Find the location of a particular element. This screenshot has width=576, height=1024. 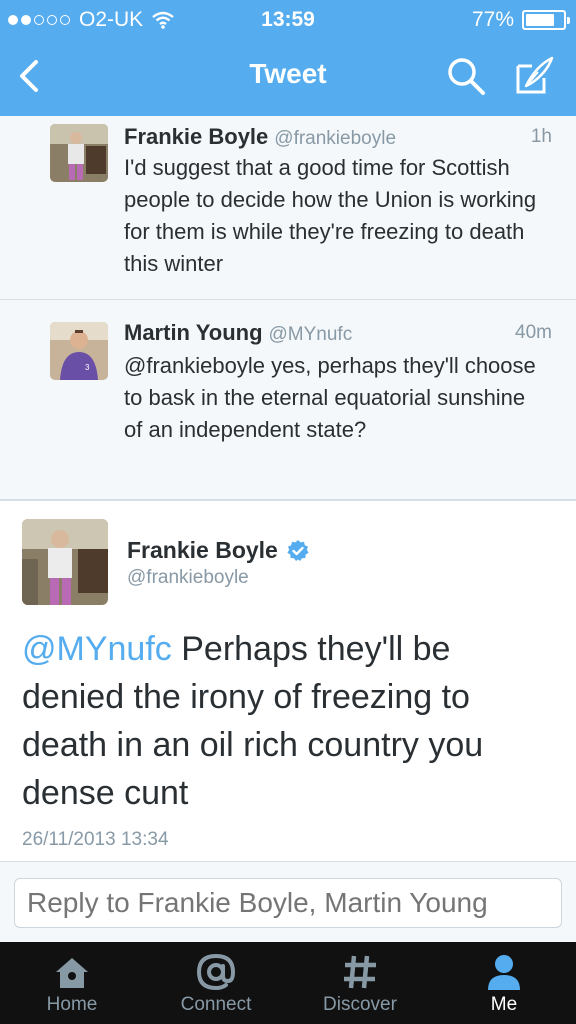

mention-link: @MYnufc is located at coordinates (97, 649).